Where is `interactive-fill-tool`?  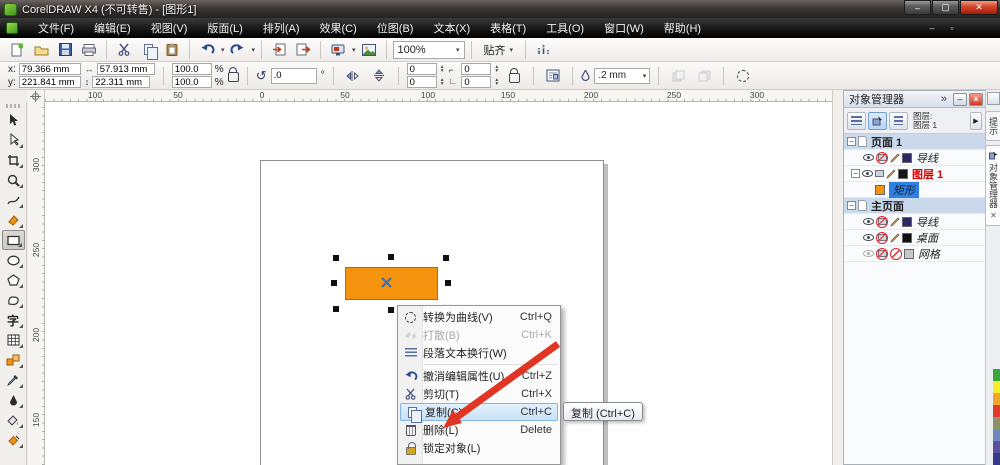
interactive-fill-tool is located at coordinates (13, 440).